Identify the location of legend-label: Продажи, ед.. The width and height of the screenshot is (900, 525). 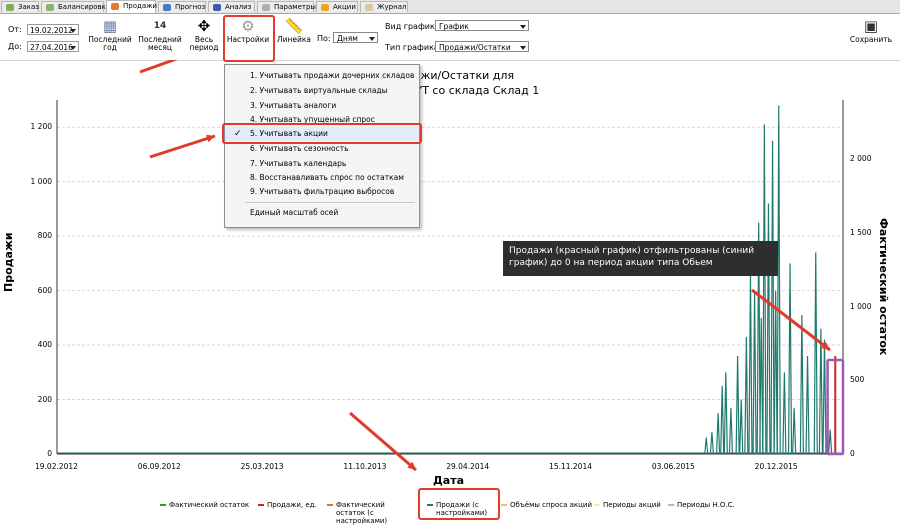
(292, 505).